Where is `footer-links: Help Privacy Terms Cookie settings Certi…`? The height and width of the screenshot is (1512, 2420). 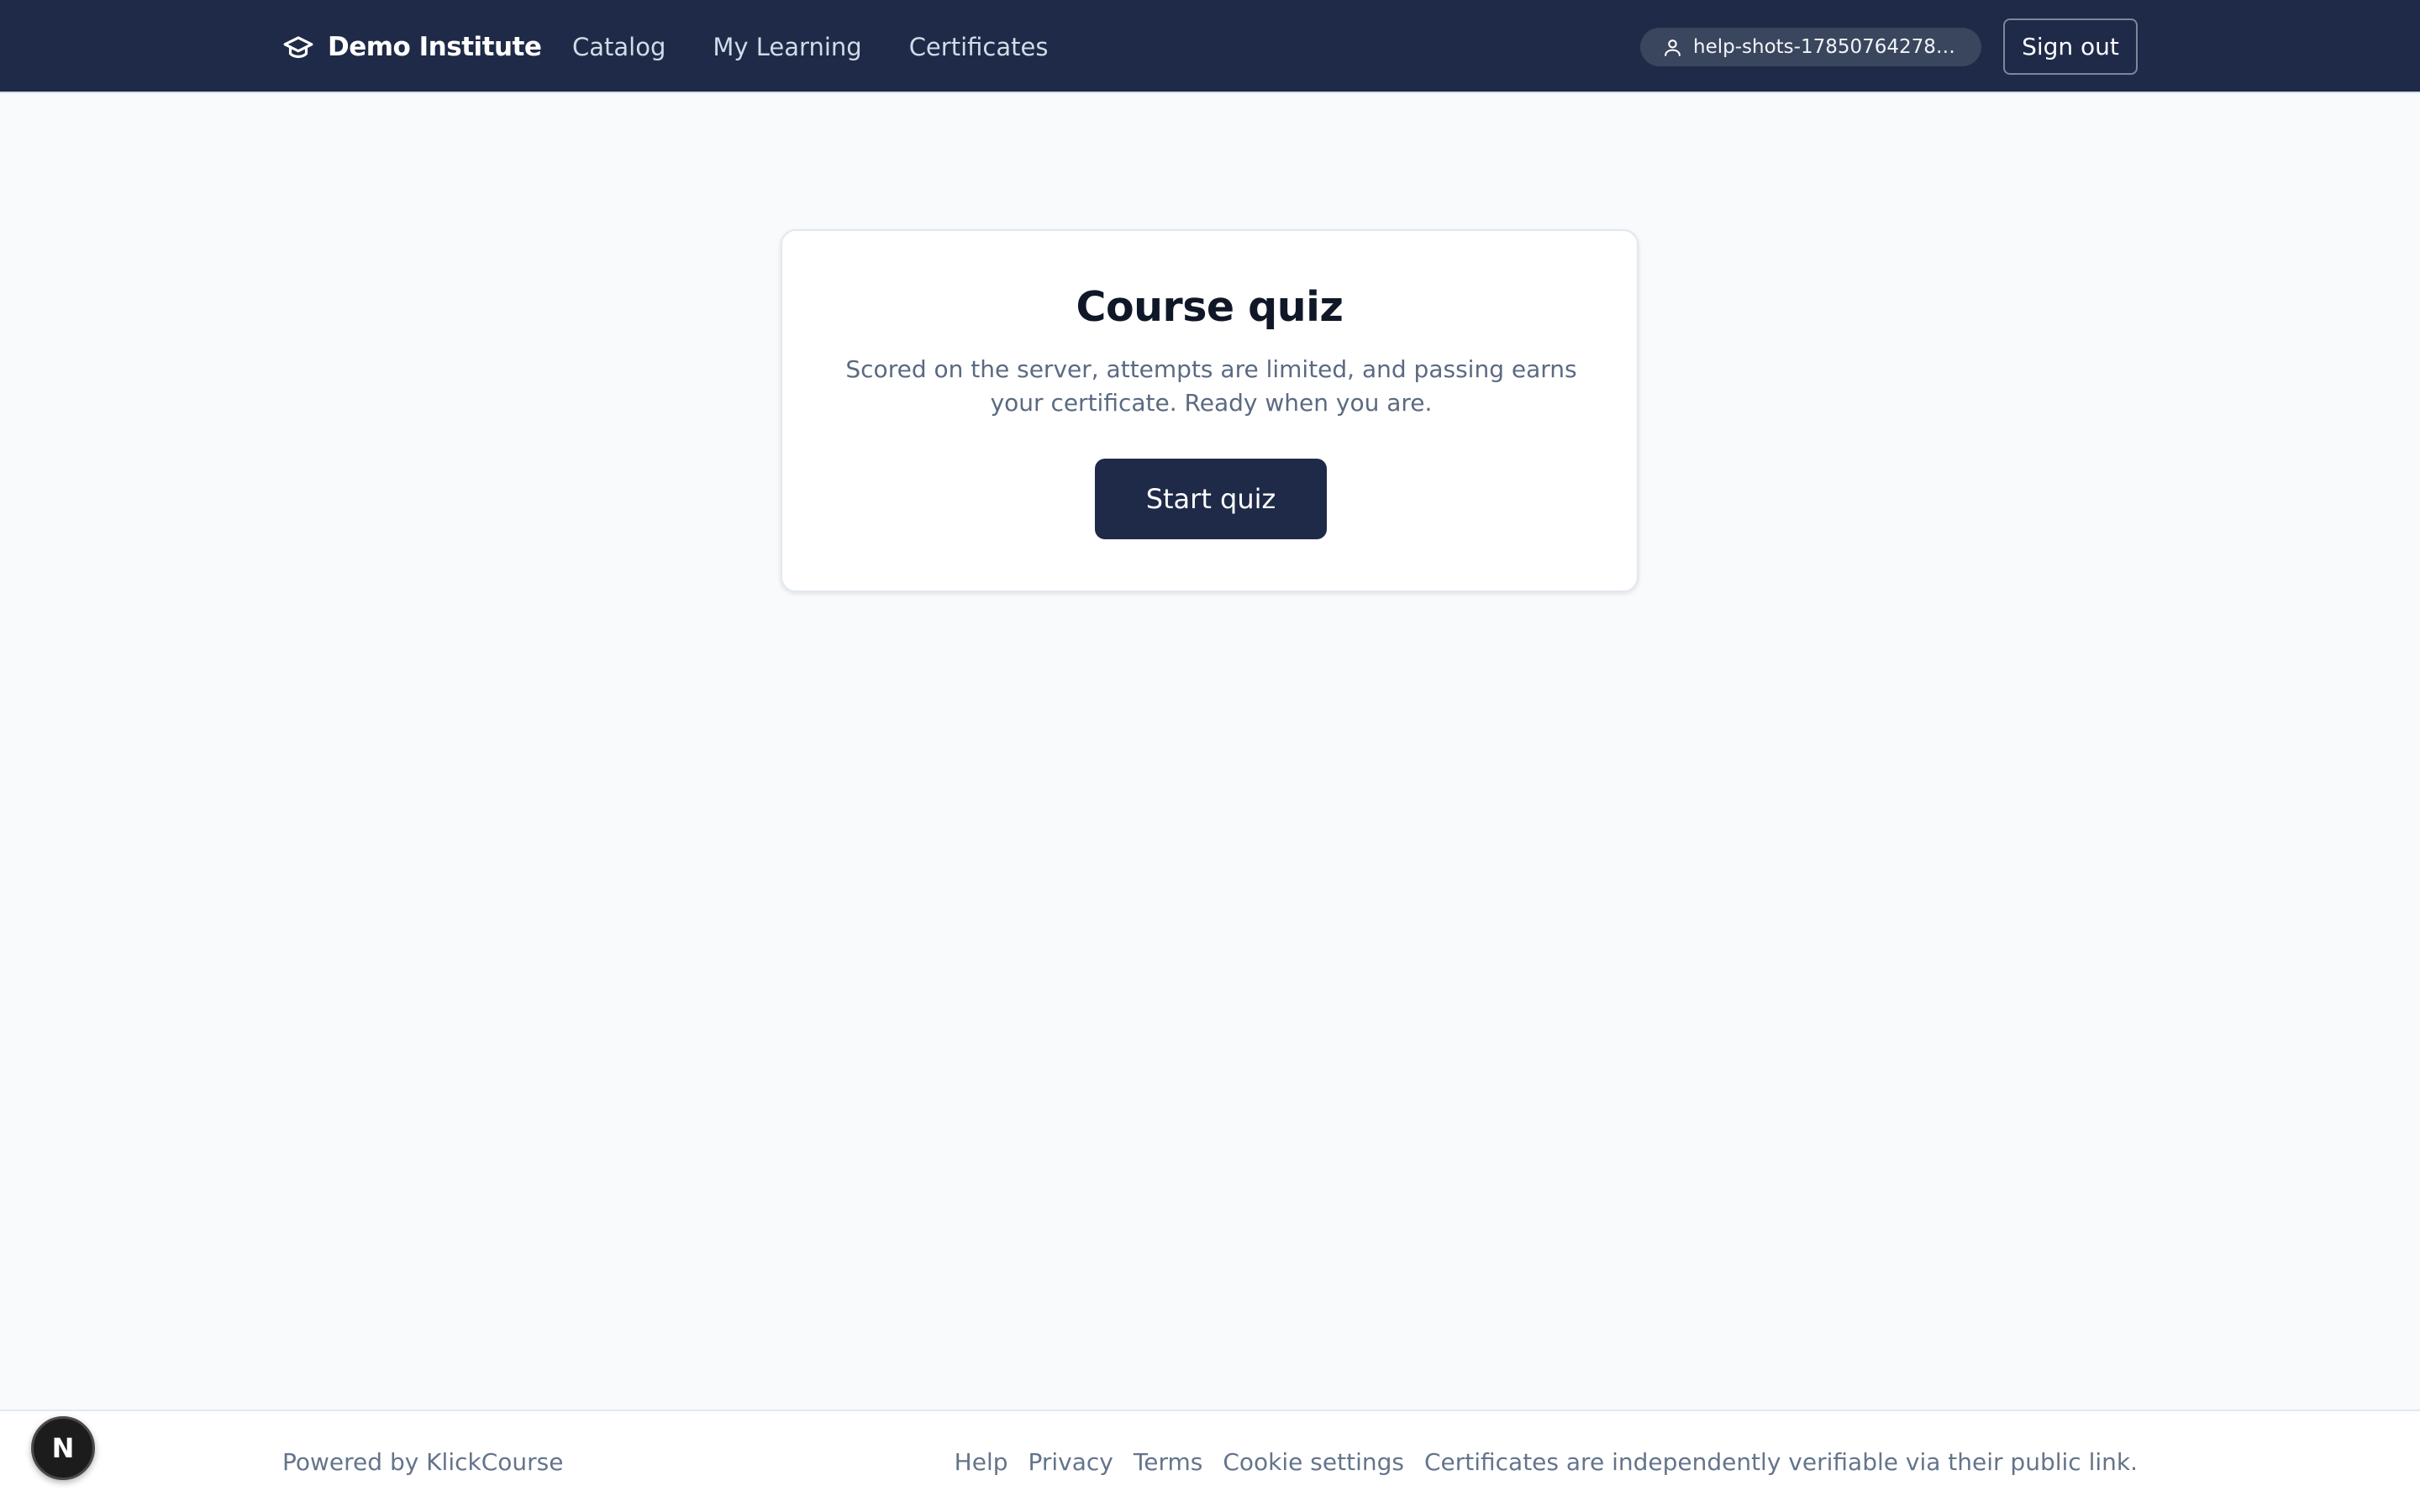
footer-links: Help Privacy Terms Cookie settings Certi… is located at coordinates (1546, 1461).